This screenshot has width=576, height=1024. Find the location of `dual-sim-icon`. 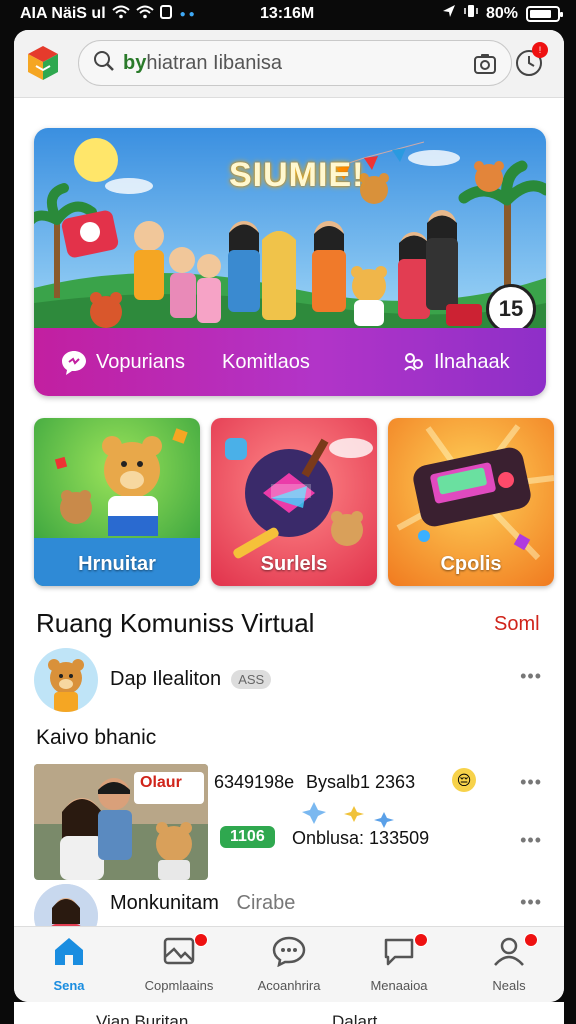

dual-sim-icon is located at coordinates (144, 14).